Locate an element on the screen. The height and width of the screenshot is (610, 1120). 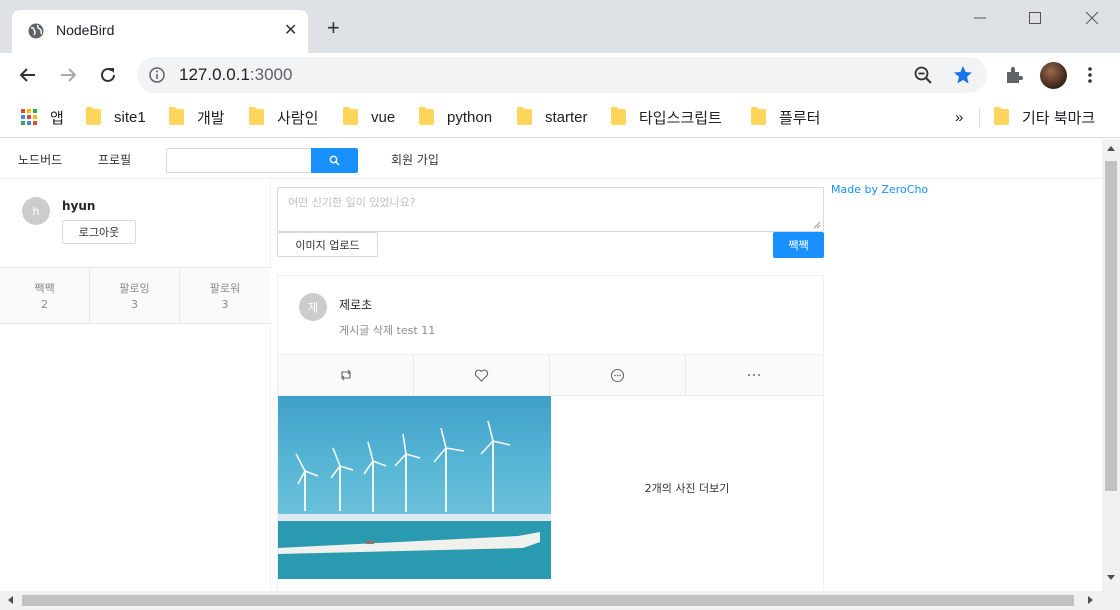
bookmark-label: 사람인 is located at coordinates (298, 118).